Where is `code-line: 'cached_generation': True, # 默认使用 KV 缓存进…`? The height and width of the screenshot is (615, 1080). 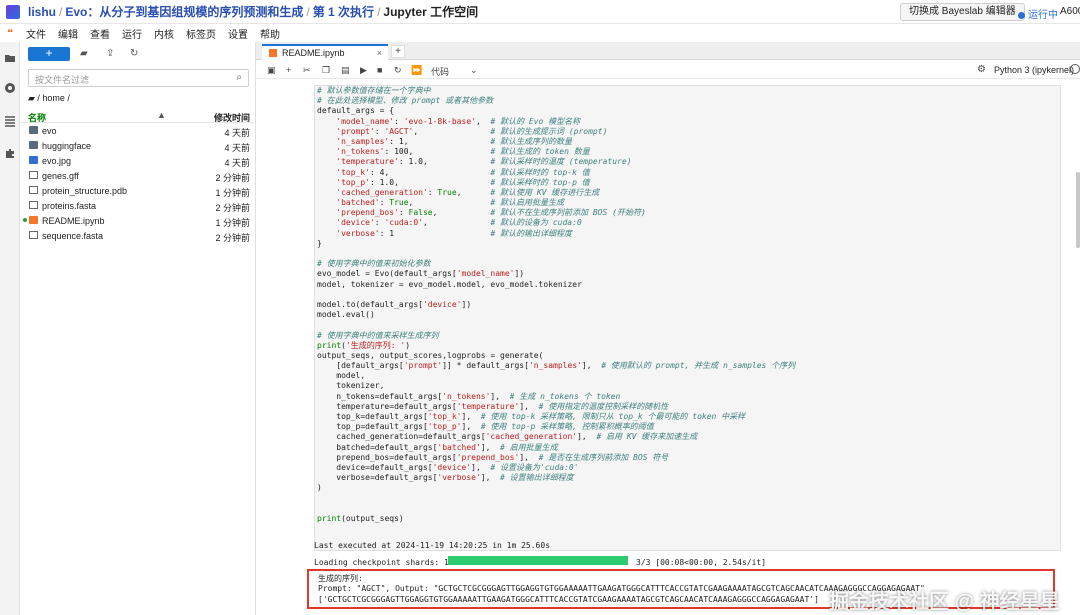 code-line: 'cached_generation': True, # 默认使用 KV 缓存进… is located at coordinates (468, 192).